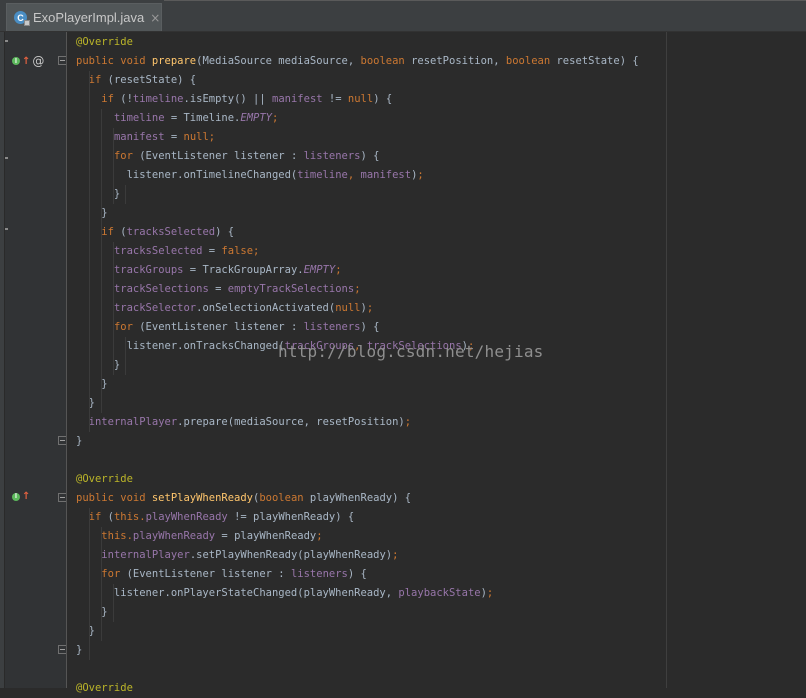 Image resolution: width=806 pixels, height=698 pixels. Describe the element at coordinates (155, 18) in the screenshot. I see `close-icon: ×` at that location.